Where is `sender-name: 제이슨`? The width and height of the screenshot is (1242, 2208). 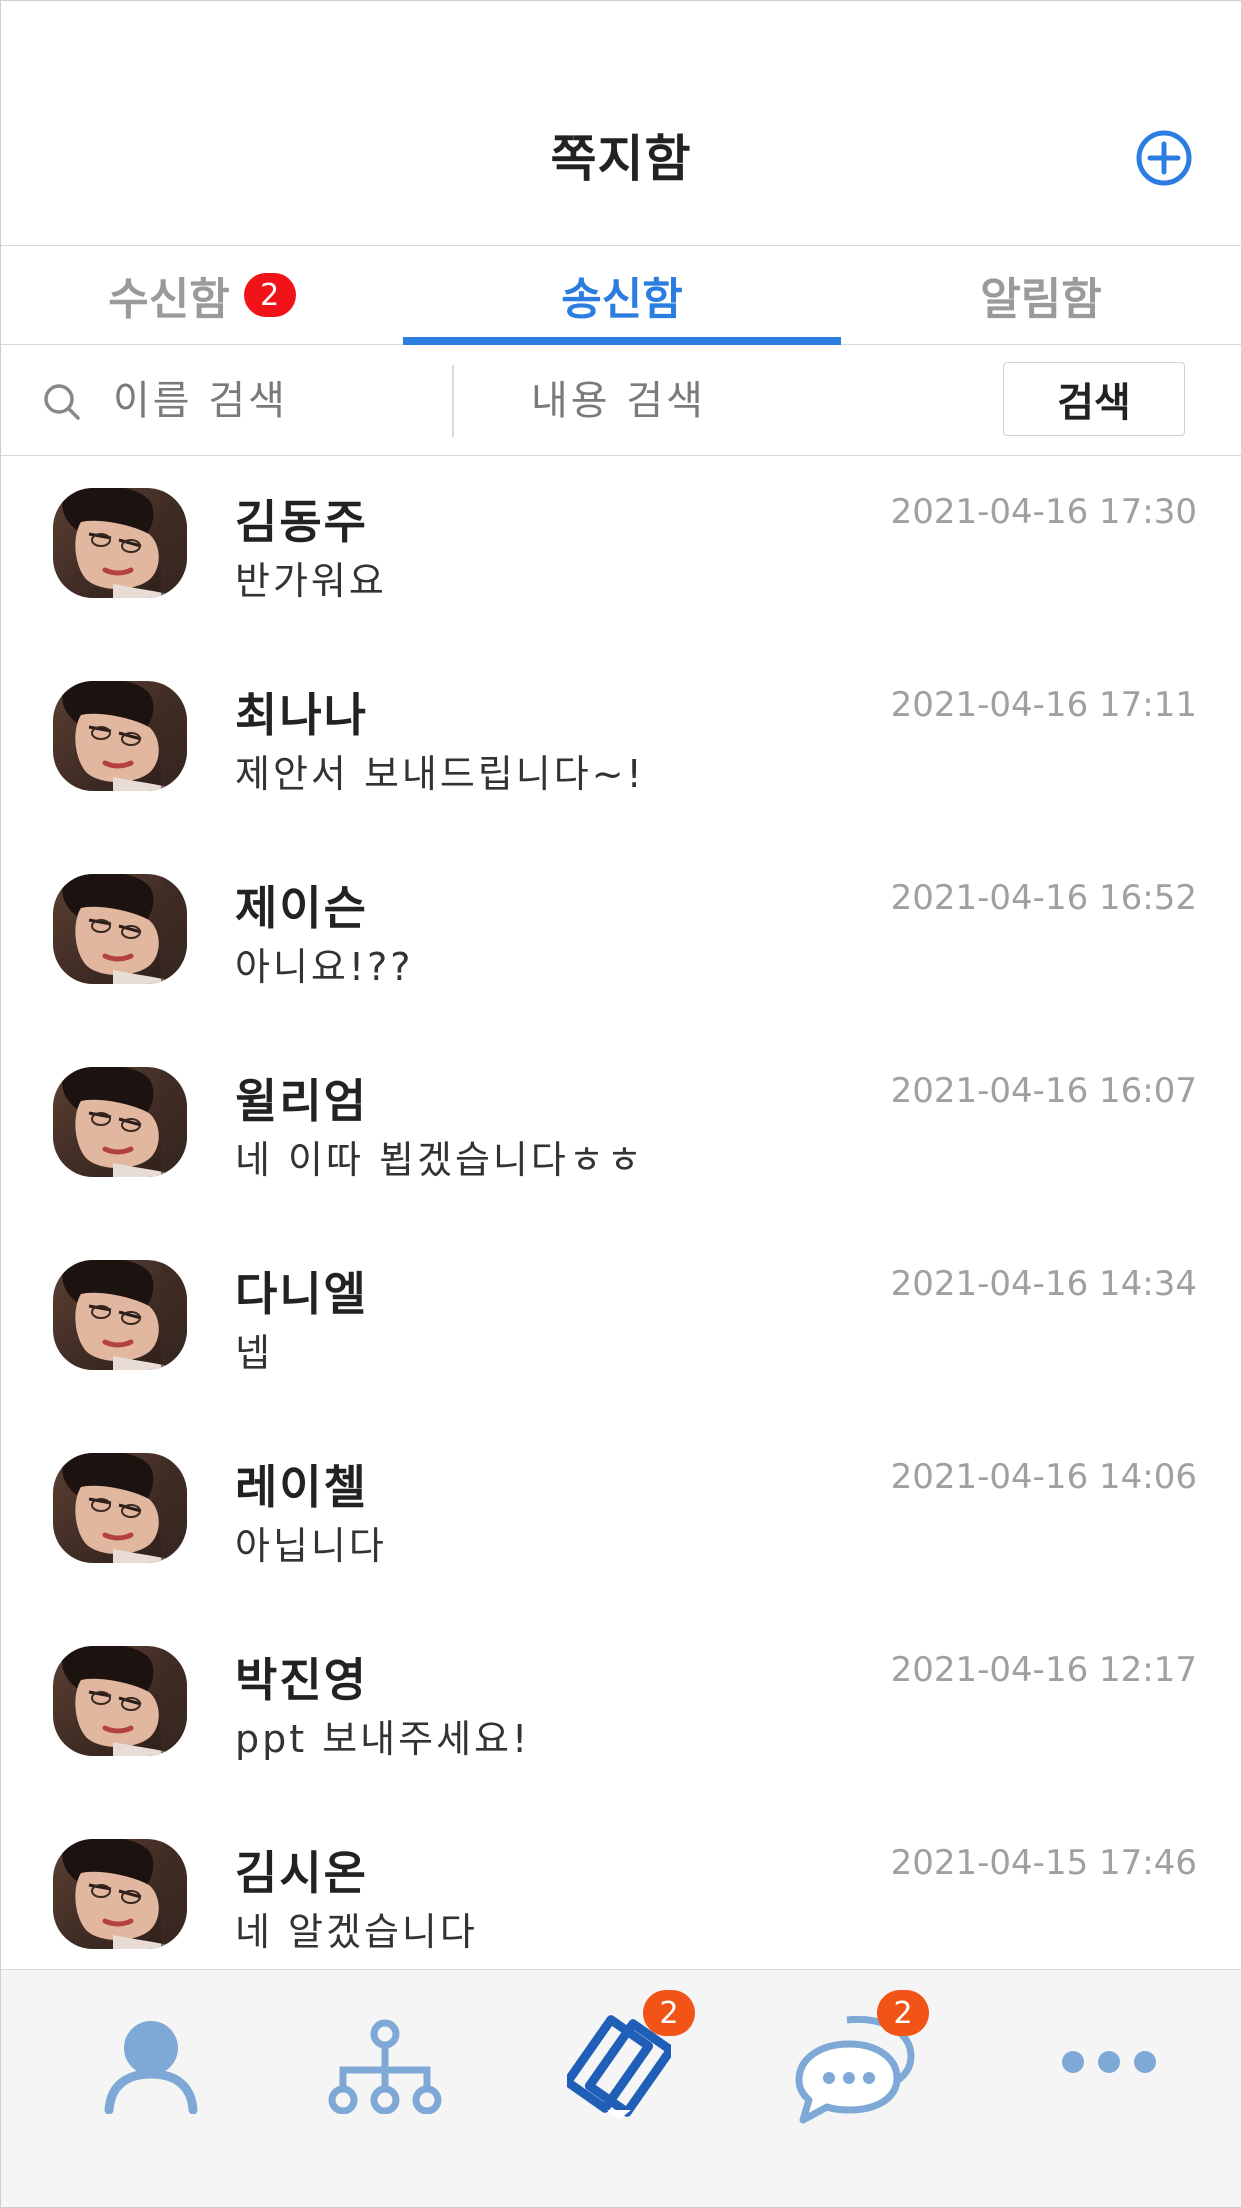 sender-name: 제이슨 is located at coordinates (301, 908).